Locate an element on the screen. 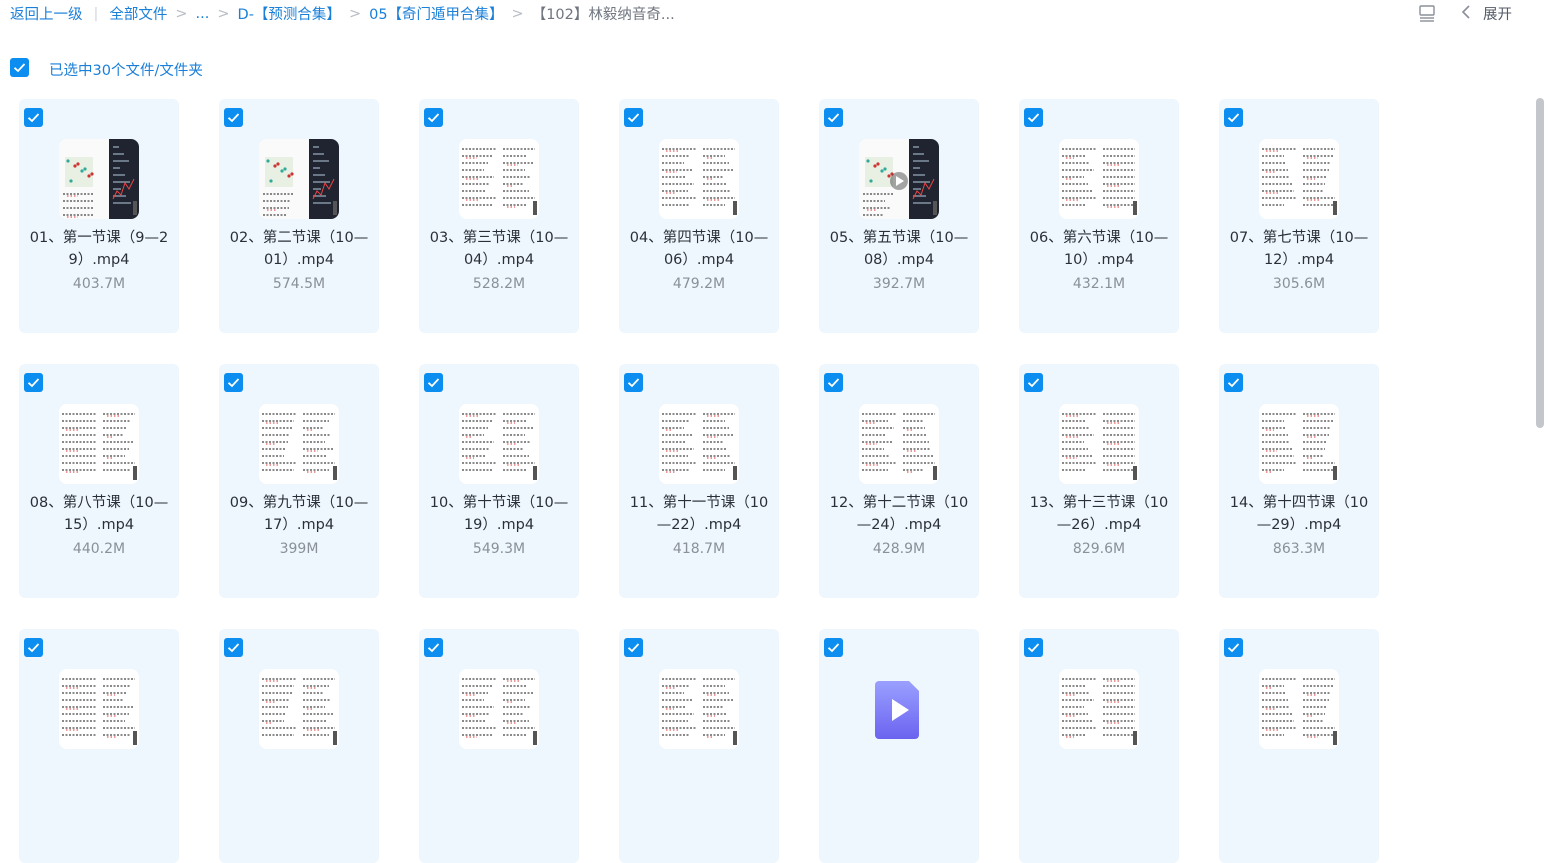 This screenshot has height=863, width=1549. breadcrumb-item-prediction: D-【预测合集】 is located at coordinates (289, 13).